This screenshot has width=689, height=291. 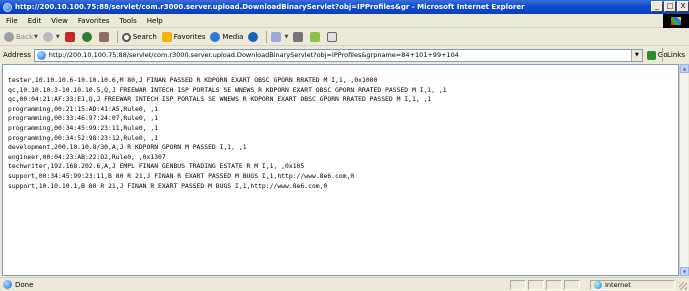 What do you see at coordinates (166, 37) in the screenshot?
I see `favorites-star-icon` at bounding box center [166, 37].